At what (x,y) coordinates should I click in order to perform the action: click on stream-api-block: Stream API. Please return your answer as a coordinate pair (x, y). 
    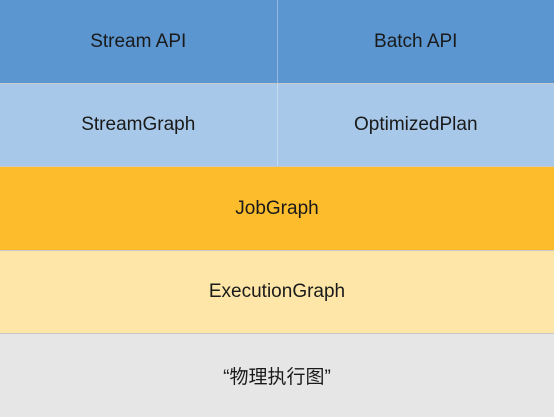
    Looking at the image, I should click on (138, 41).